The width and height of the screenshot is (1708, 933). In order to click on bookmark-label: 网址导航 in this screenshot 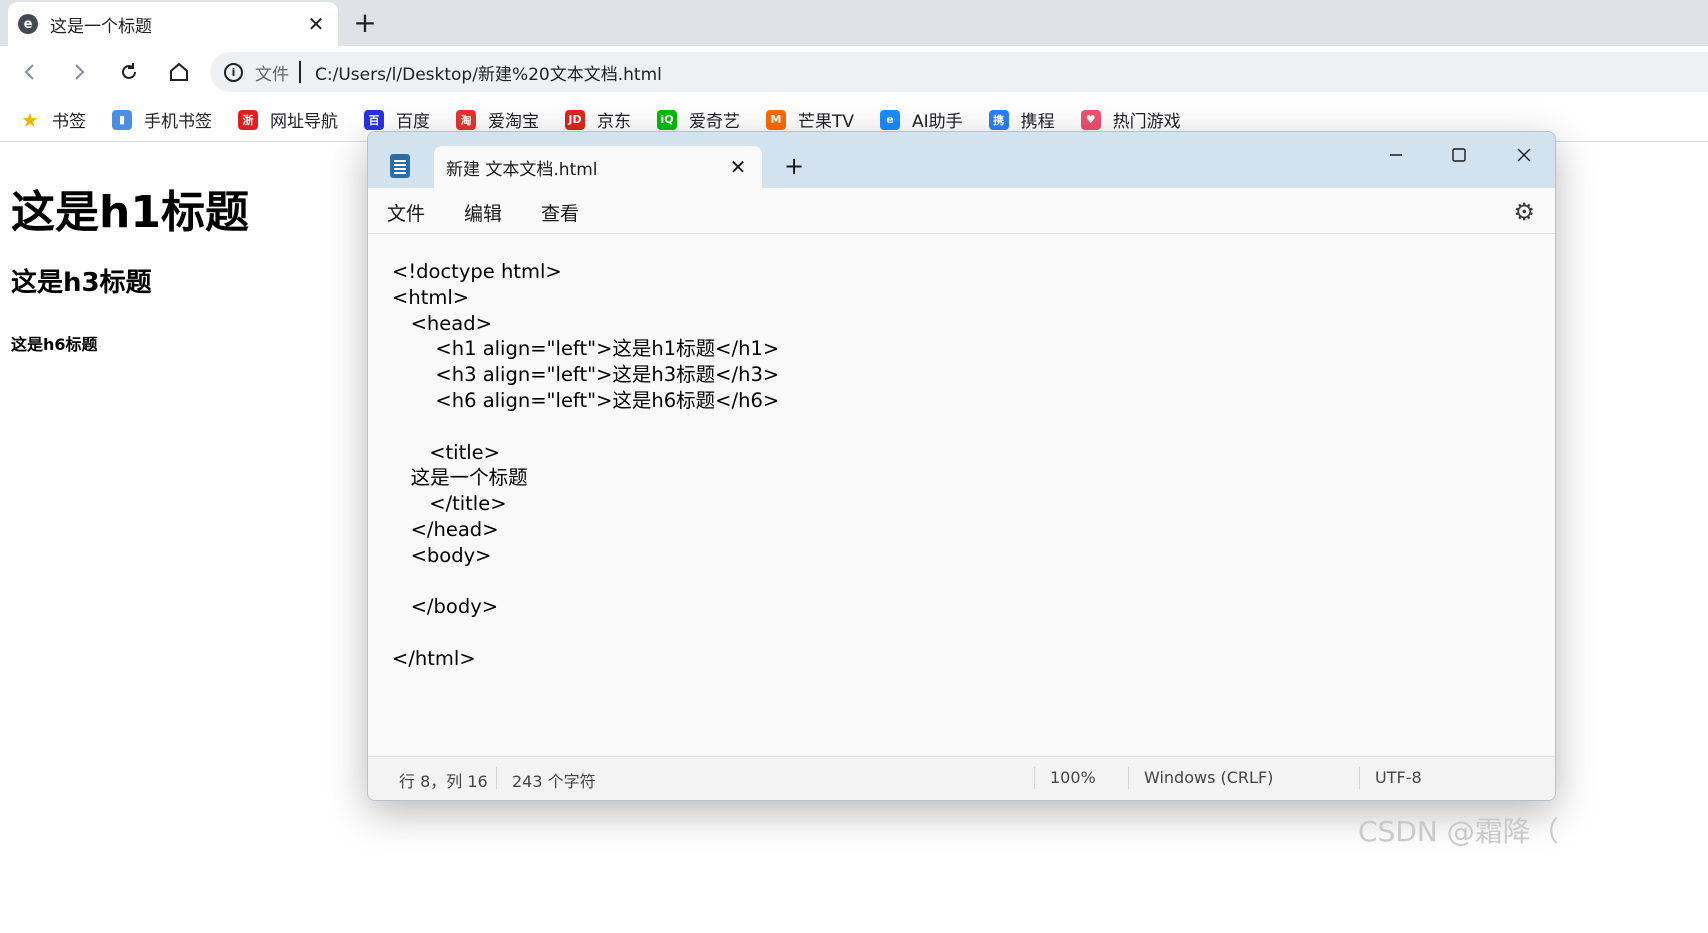, I will do `click(304, 122)`.